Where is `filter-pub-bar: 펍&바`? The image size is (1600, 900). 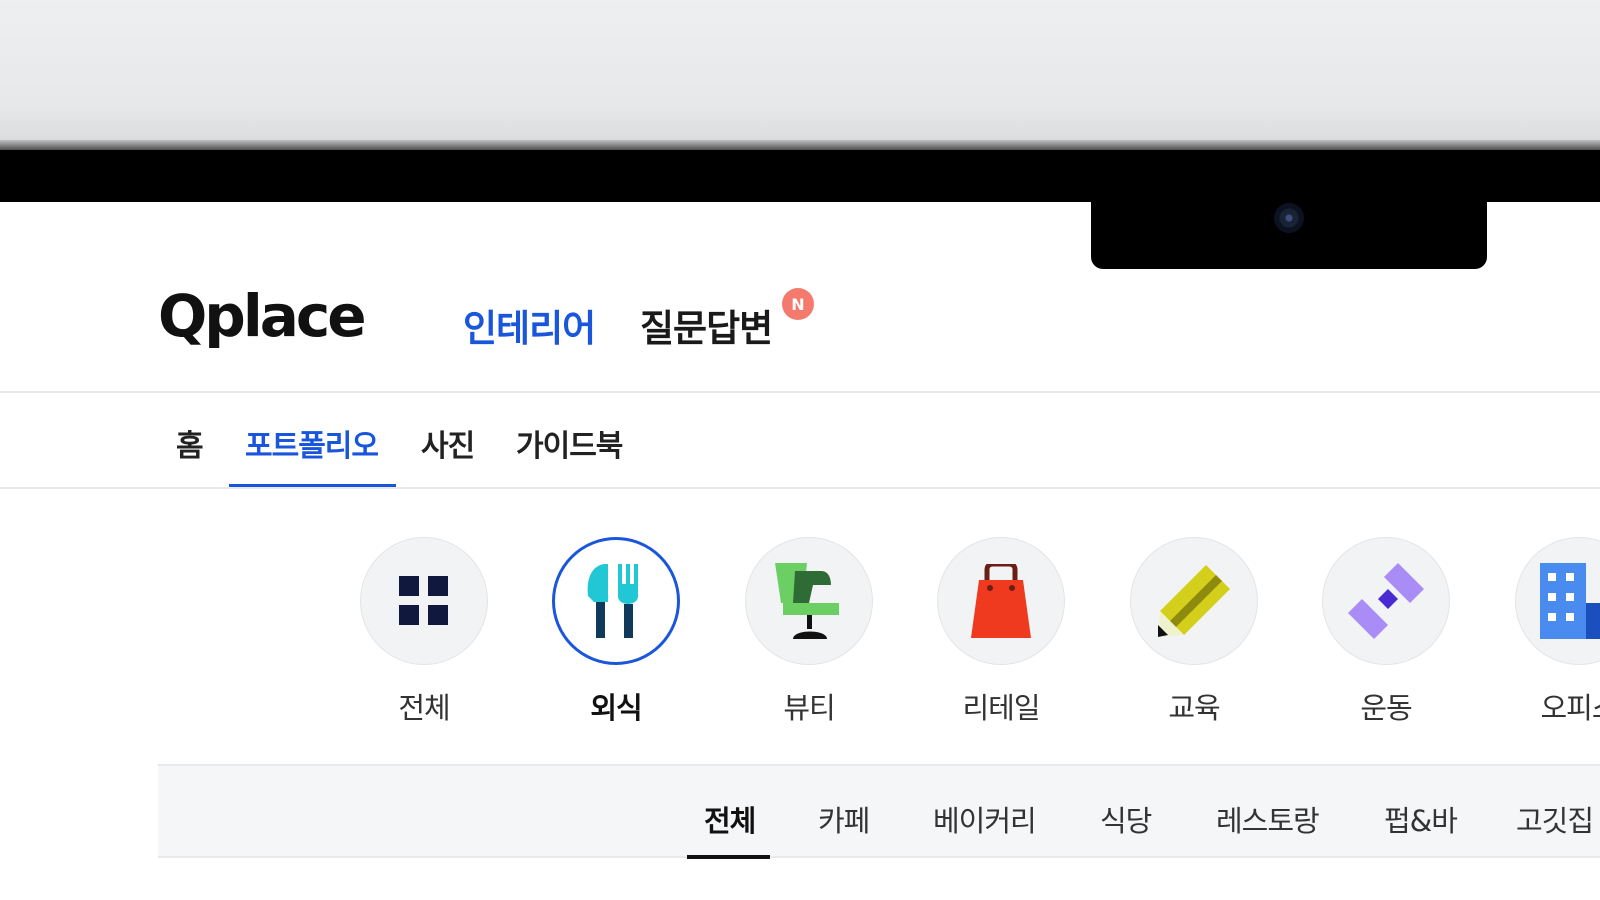
filter-pub-bar: 펍&바 is located at coordinates (1421, 819).